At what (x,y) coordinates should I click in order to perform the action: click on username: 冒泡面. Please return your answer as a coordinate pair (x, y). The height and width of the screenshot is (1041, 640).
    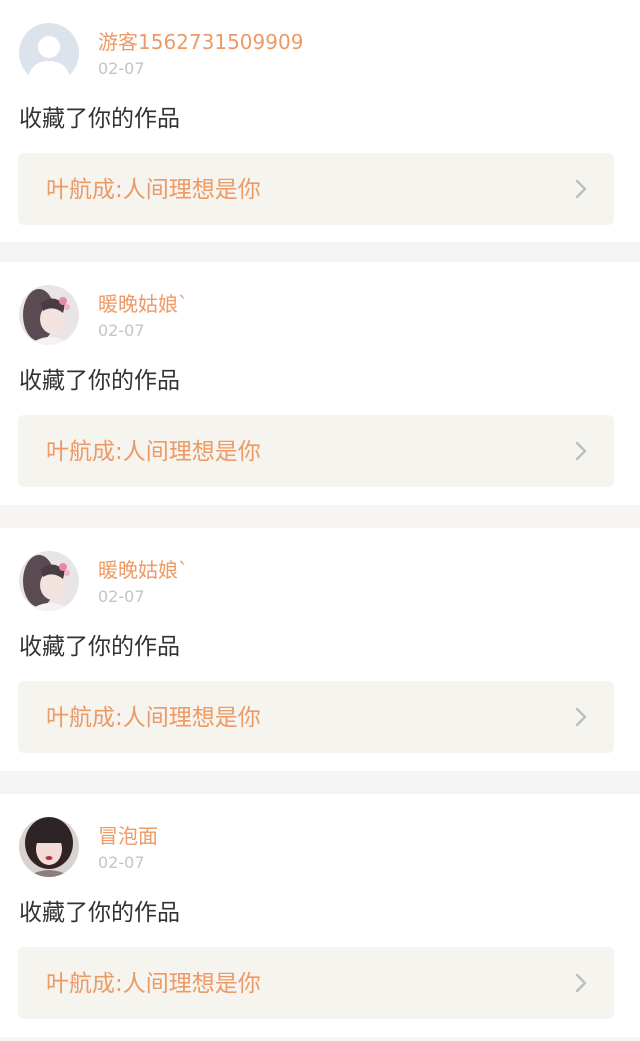
    Looking at the image, I should click on (128, 836).